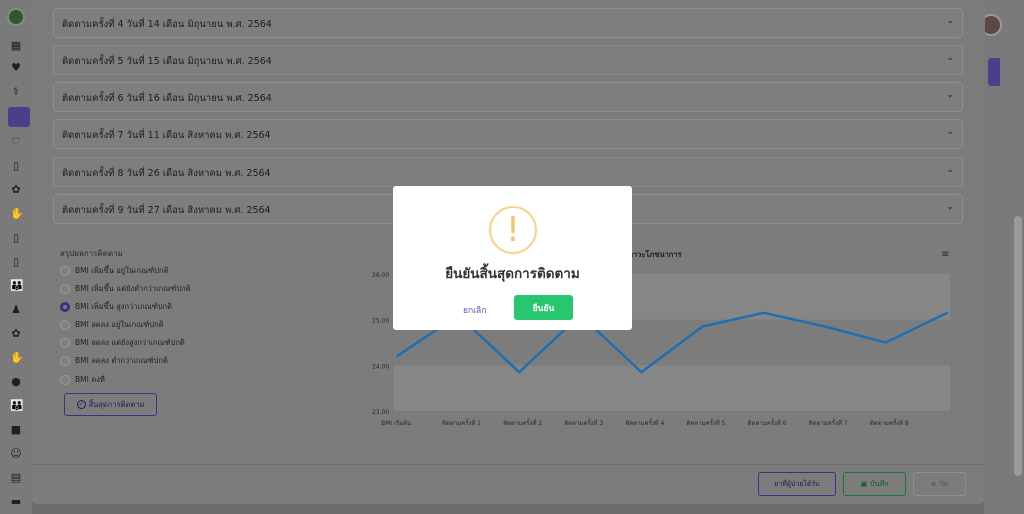 The image size is (1024, 514). What do you see at coordinates (583, 422) in the screenshot?
I see `x-tick-label: ติดตามครั้งที่ 3` at bounding box center [583, 422].